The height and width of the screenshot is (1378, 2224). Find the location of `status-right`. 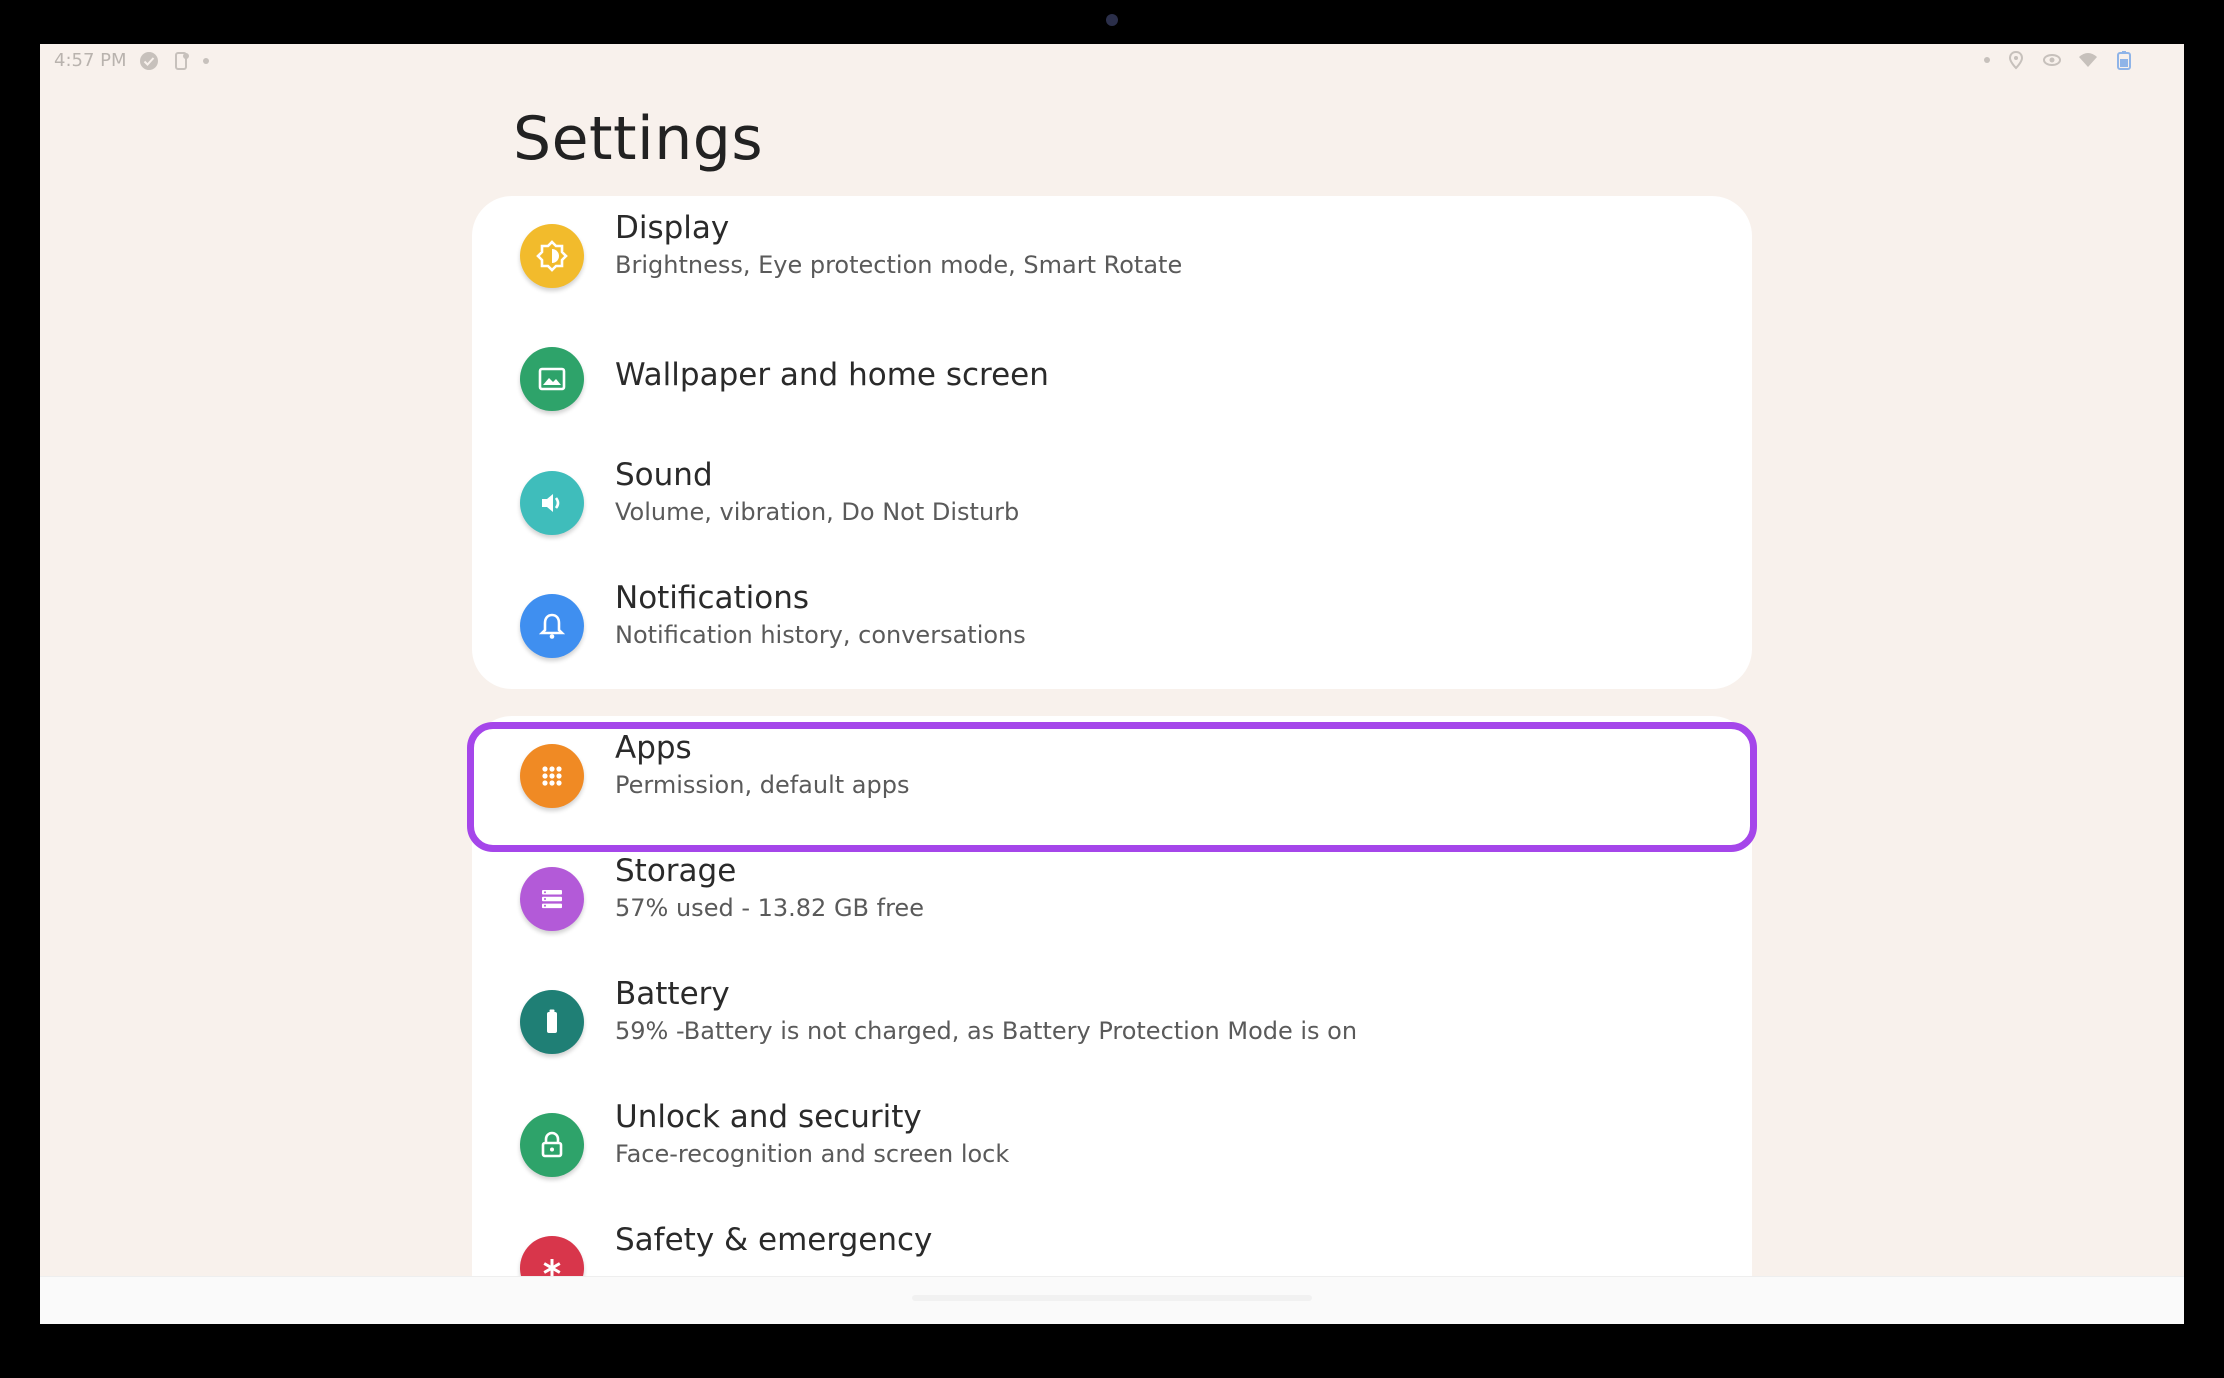

status-right is located at coordinates (2059, 60).